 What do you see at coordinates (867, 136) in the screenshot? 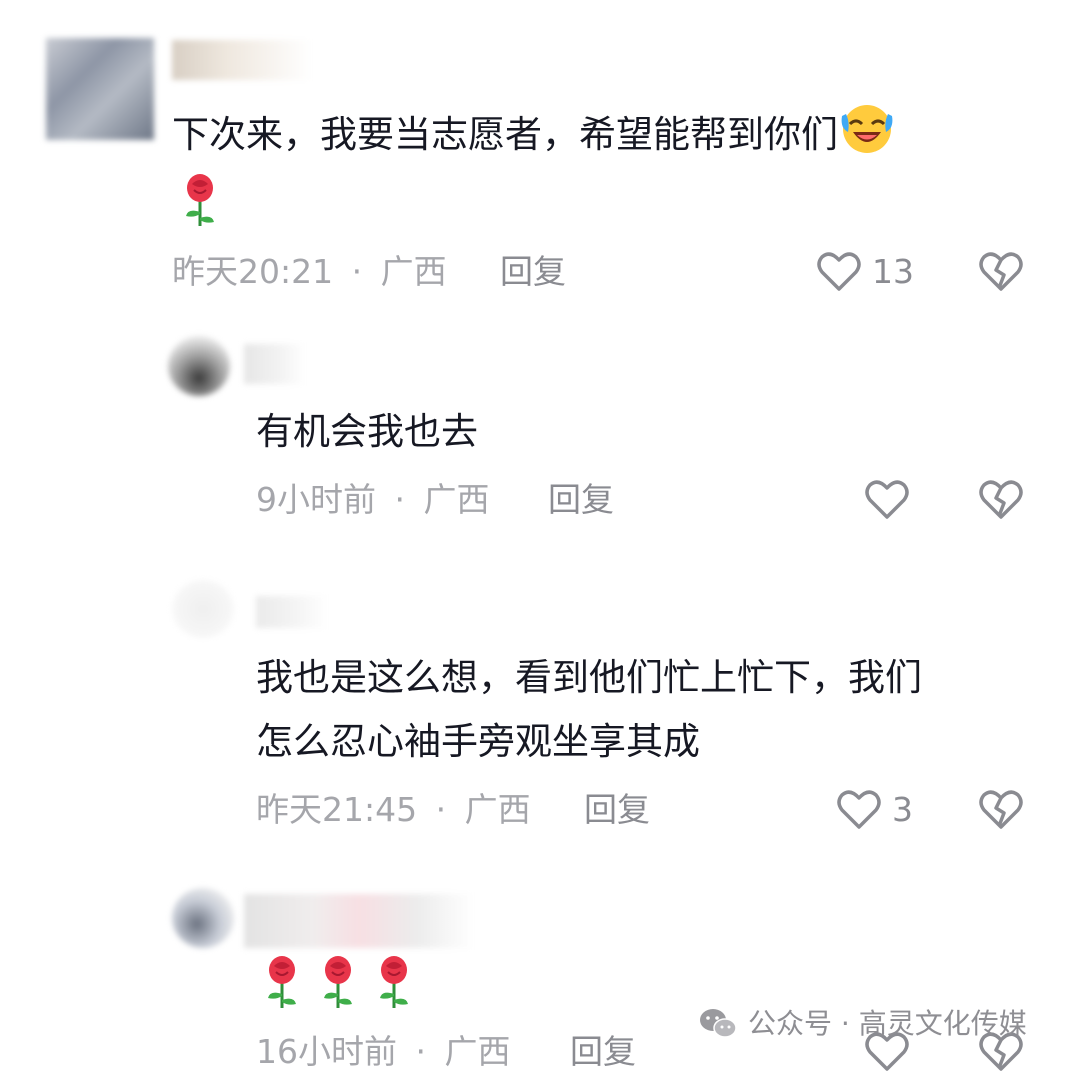
I see `laughing-tears-emoji` at bounding box center [867, 136].